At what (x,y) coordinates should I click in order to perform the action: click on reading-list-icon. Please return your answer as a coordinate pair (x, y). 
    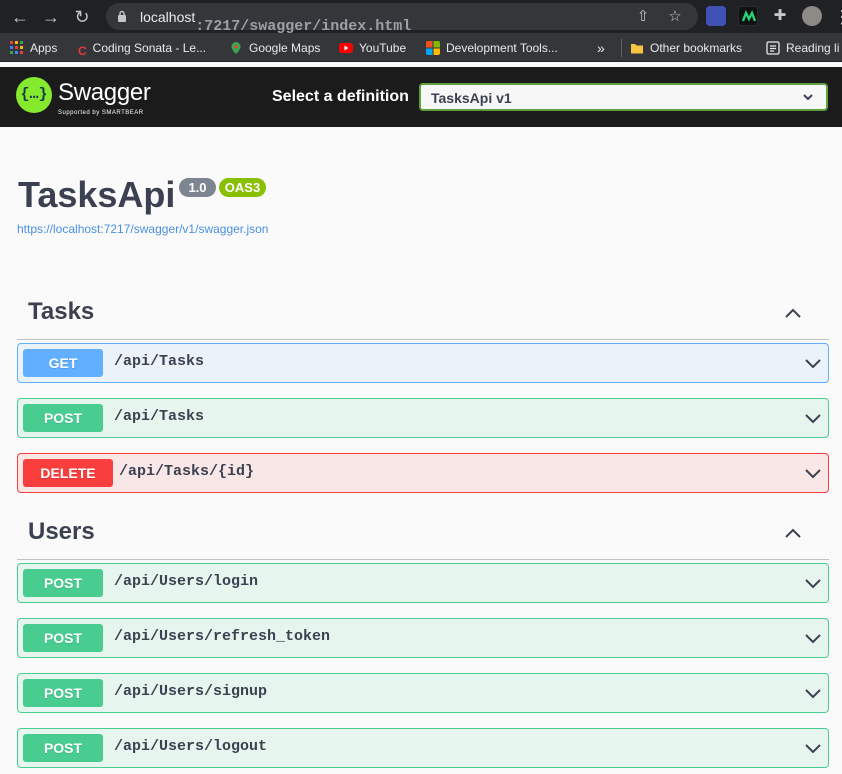
    Looking at the image, I should click on (773, 48).